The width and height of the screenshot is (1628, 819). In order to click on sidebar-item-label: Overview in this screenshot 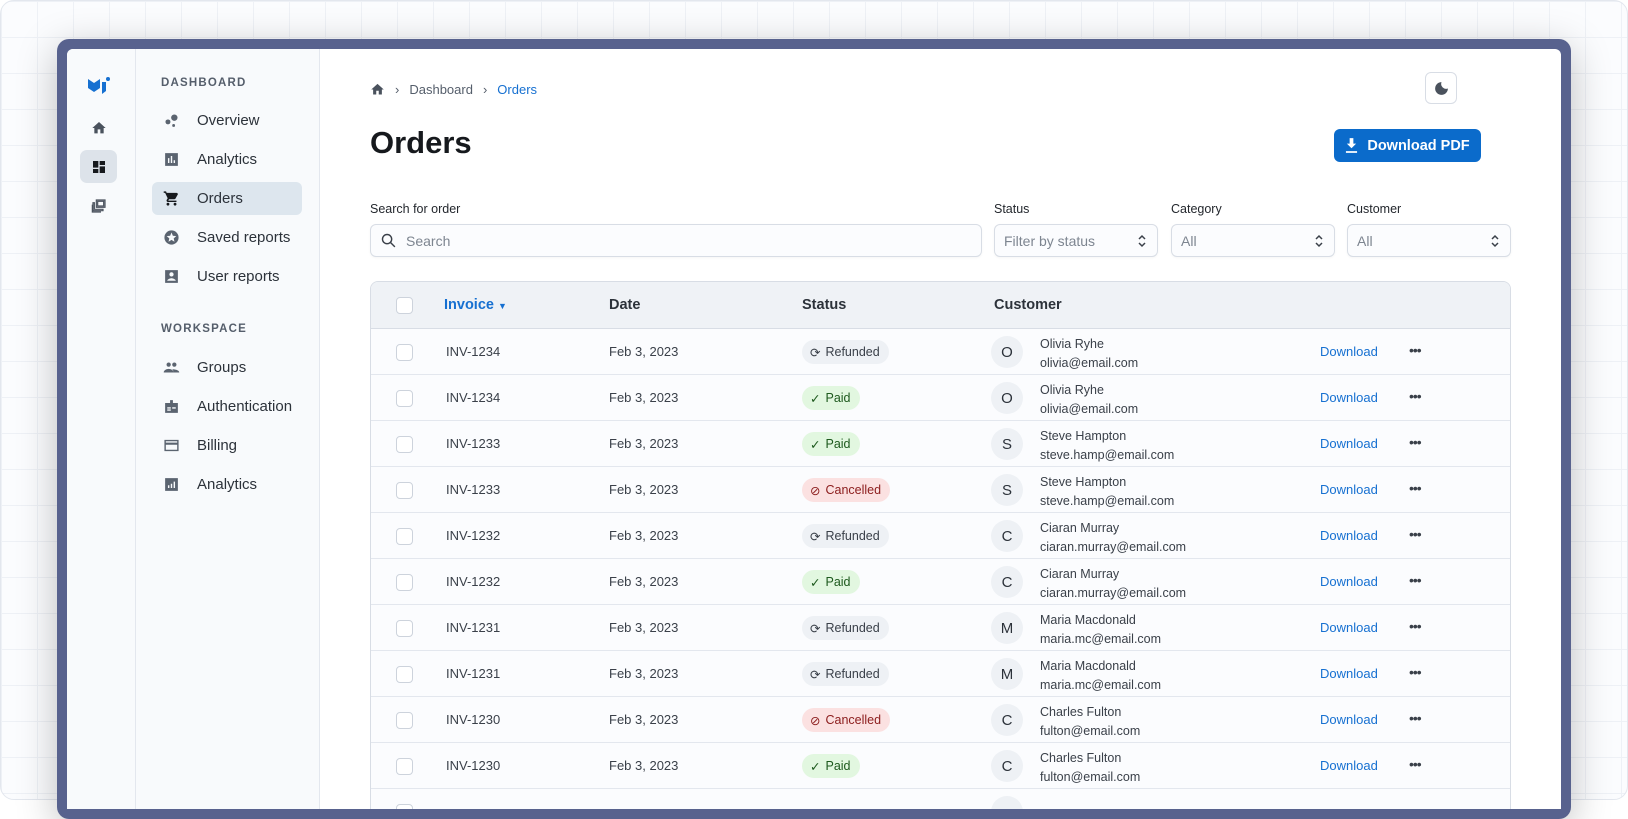, I will do `click(228, 120)`.